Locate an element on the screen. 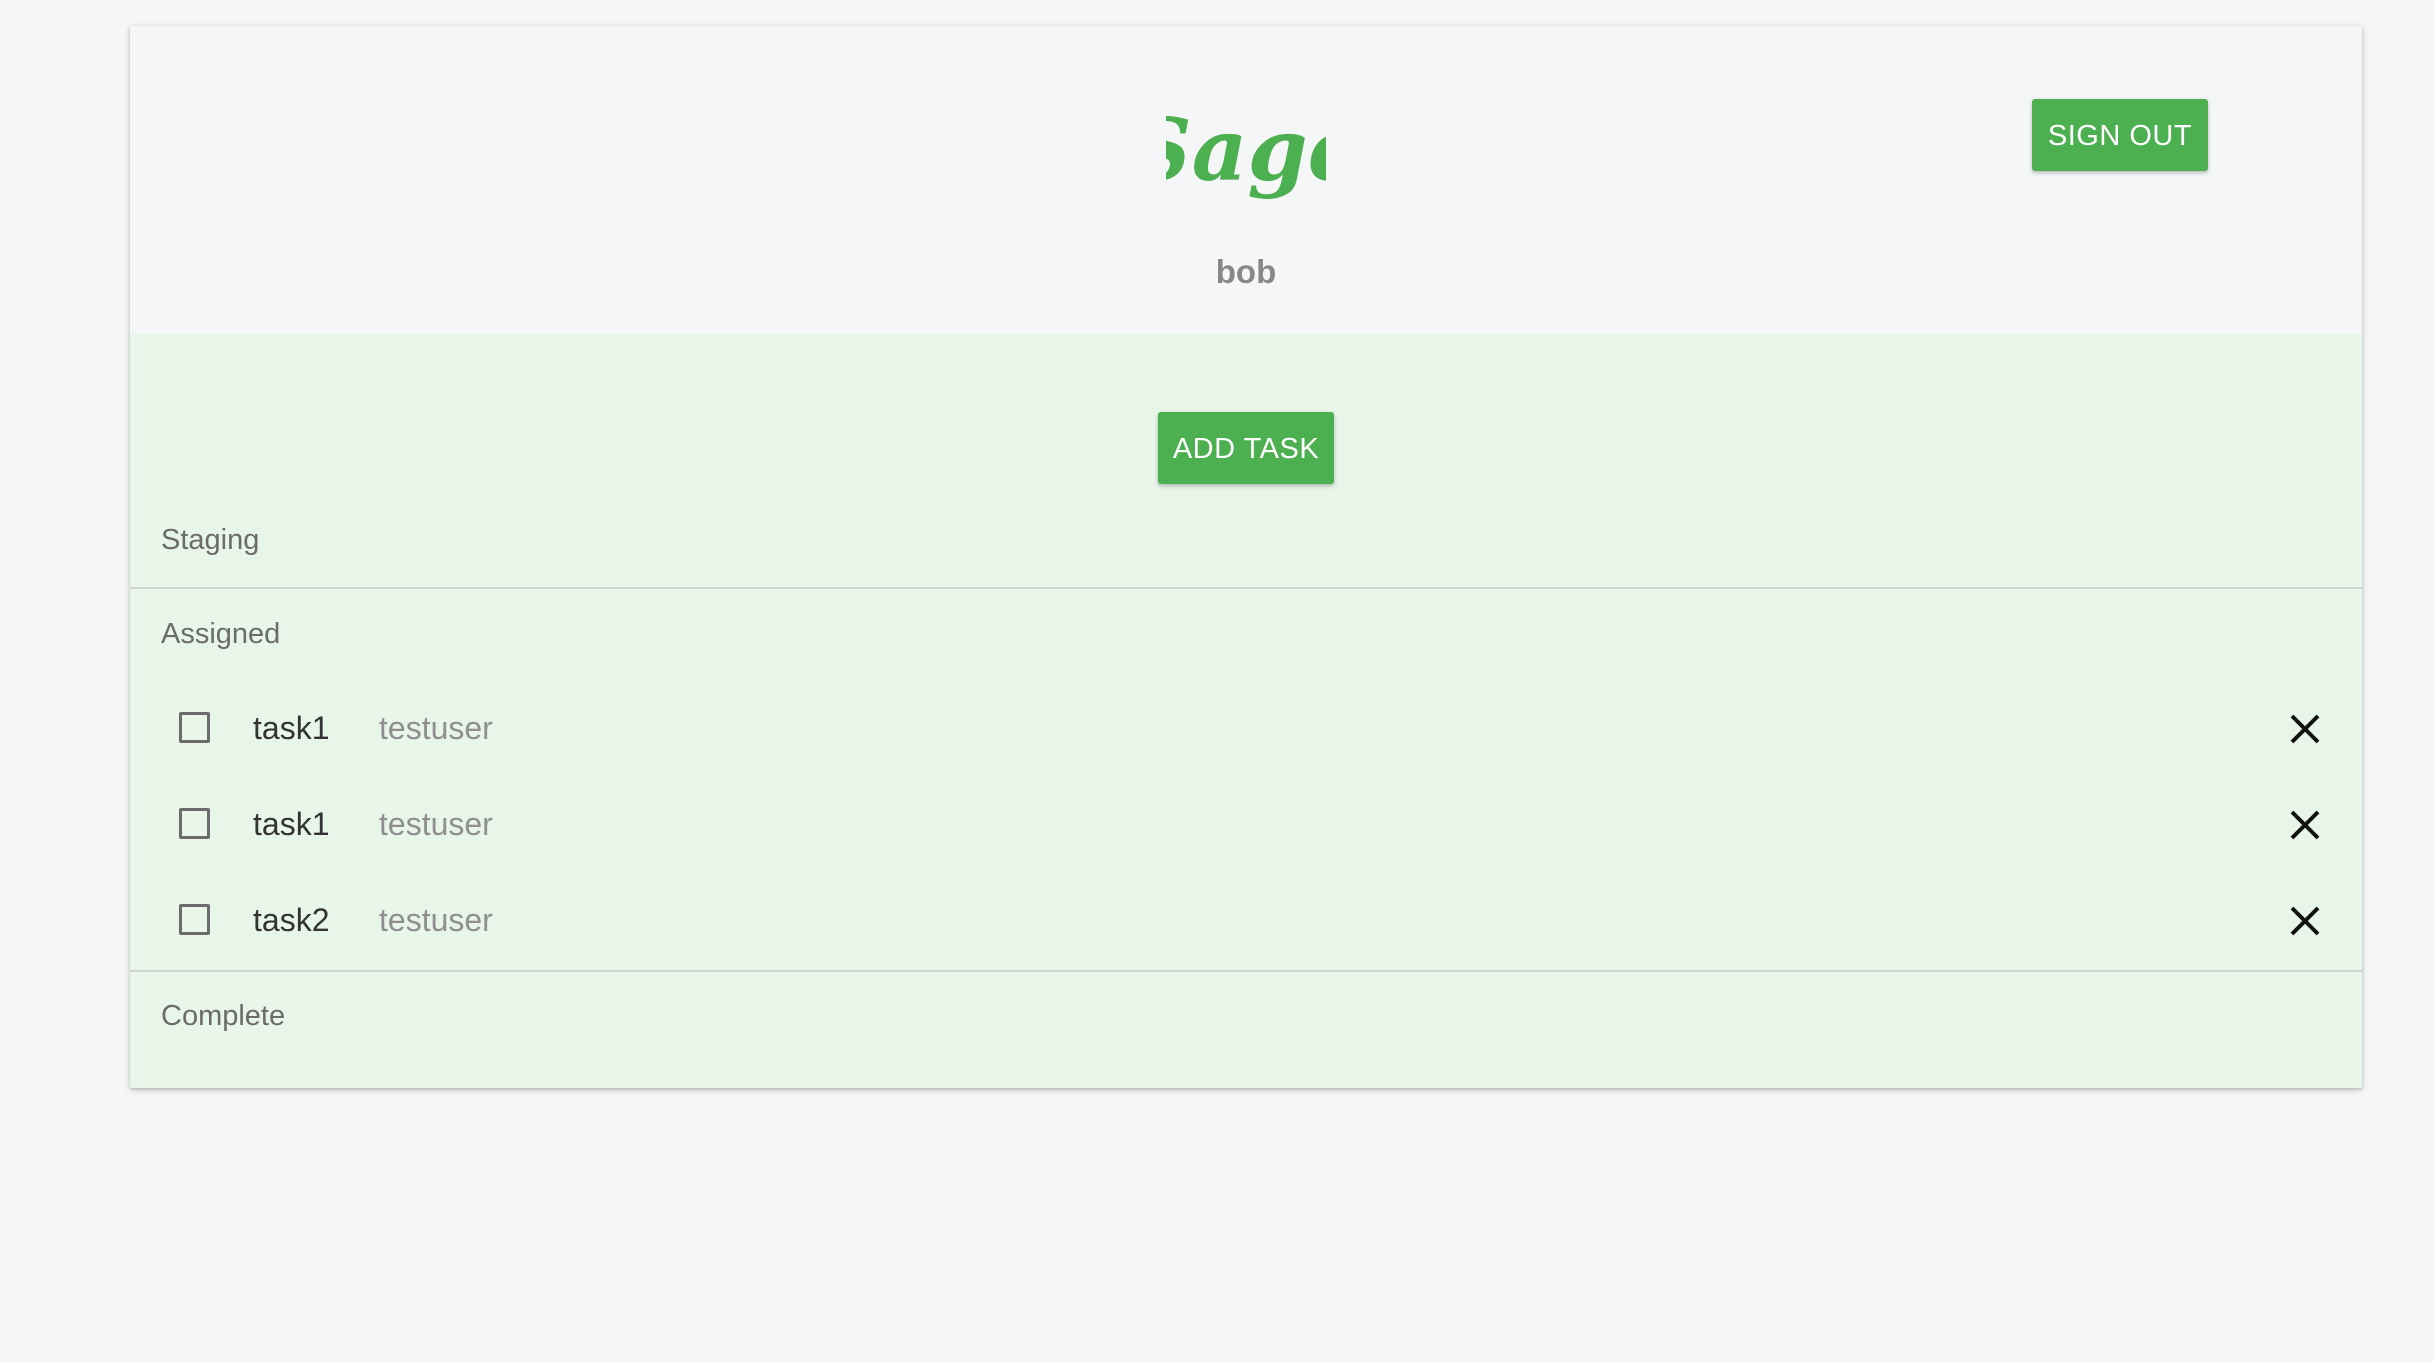 The width and height of the screenshot is (2434, 1362). section-staging-label: Staging is located at coordinates (210, 540).